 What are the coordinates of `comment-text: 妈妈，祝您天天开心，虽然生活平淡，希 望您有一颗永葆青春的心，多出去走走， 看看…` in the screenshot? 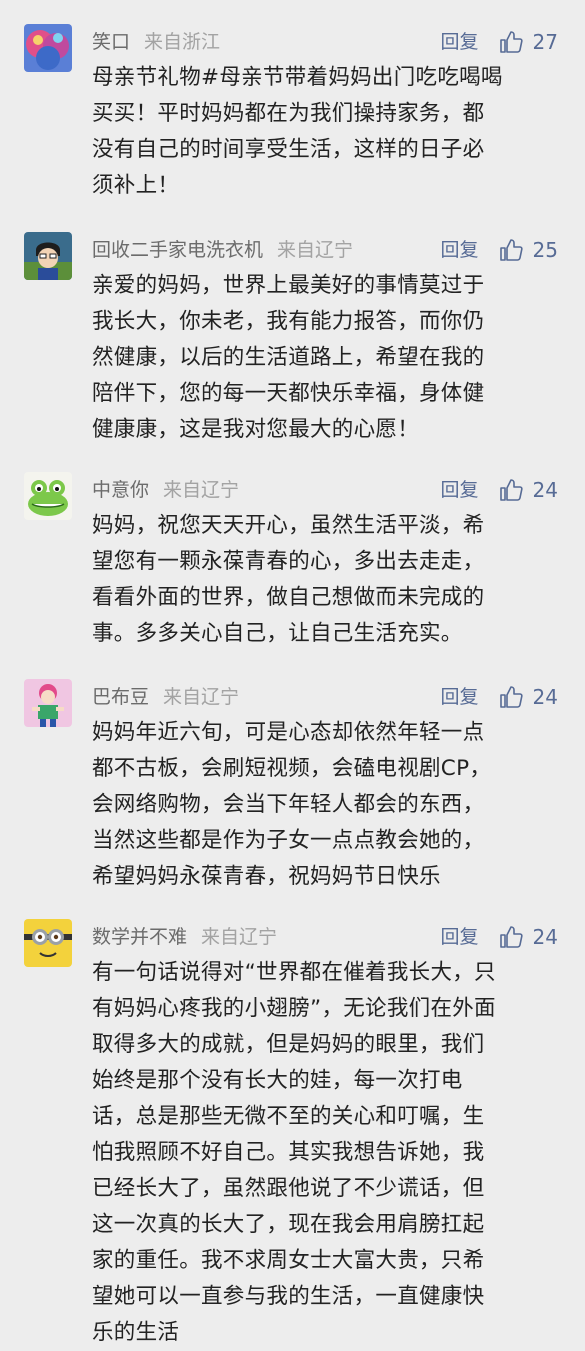 It's located at (327, 580).